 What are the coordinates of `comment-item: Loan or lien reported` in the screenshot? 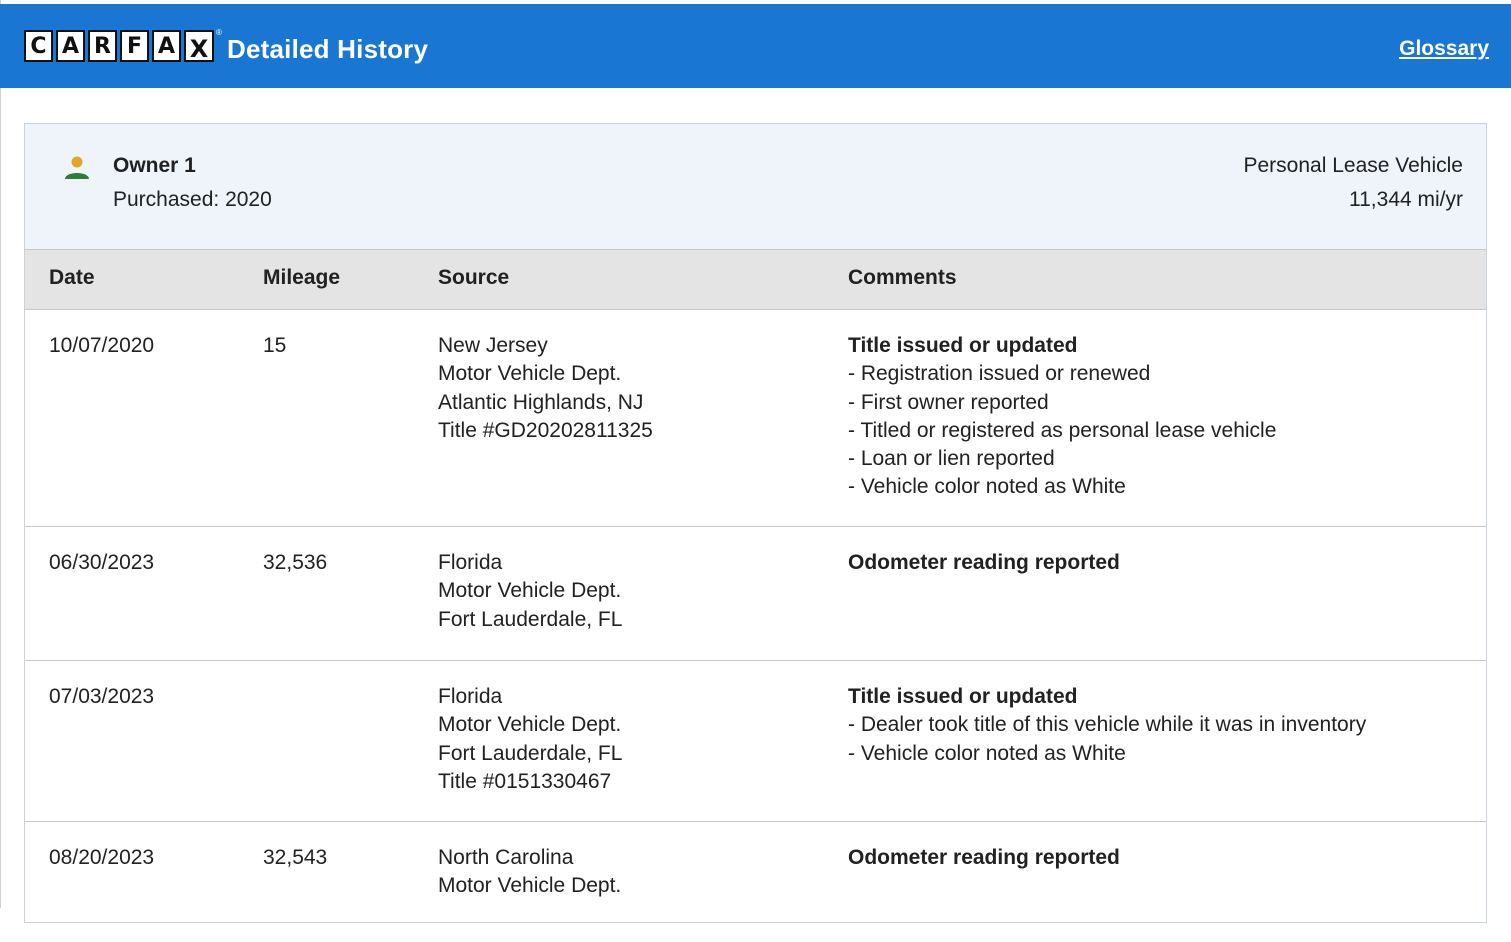 It's located at (1062, 459).